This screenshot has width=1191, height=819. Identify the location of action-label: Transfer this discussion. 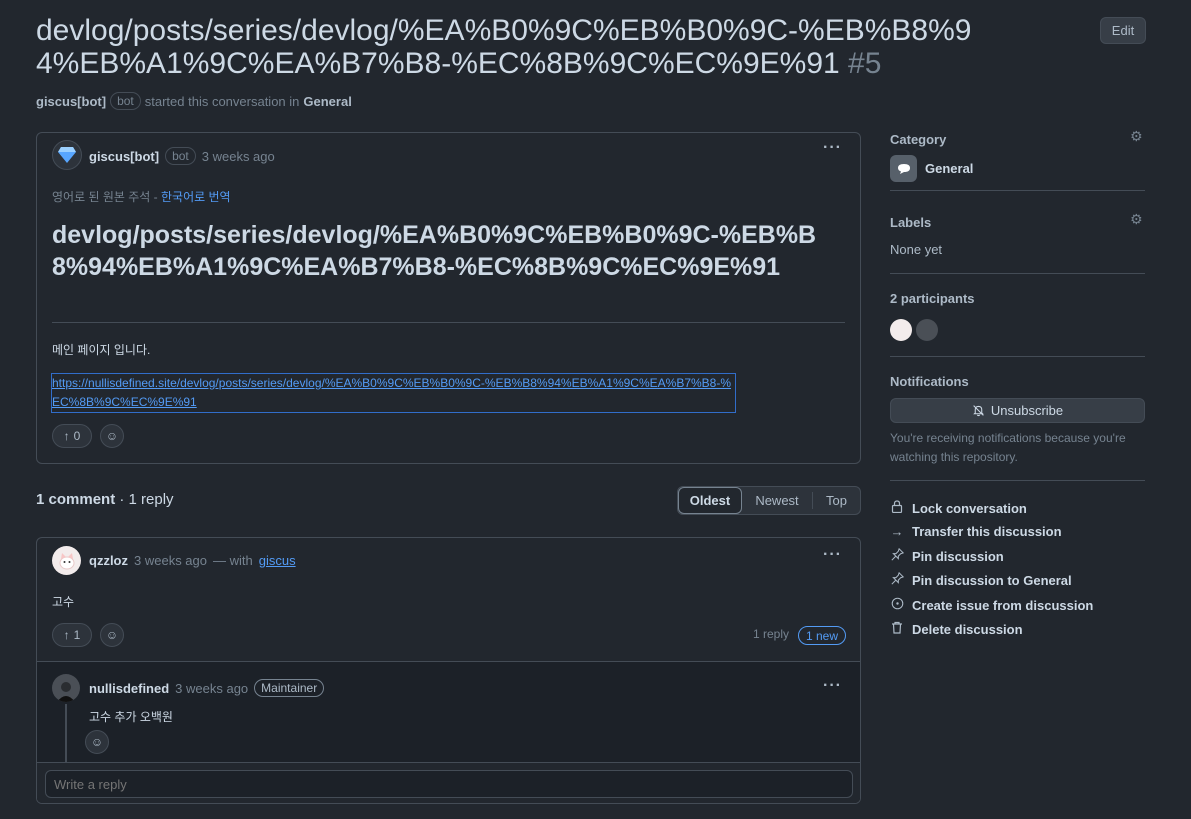
(987, 531).